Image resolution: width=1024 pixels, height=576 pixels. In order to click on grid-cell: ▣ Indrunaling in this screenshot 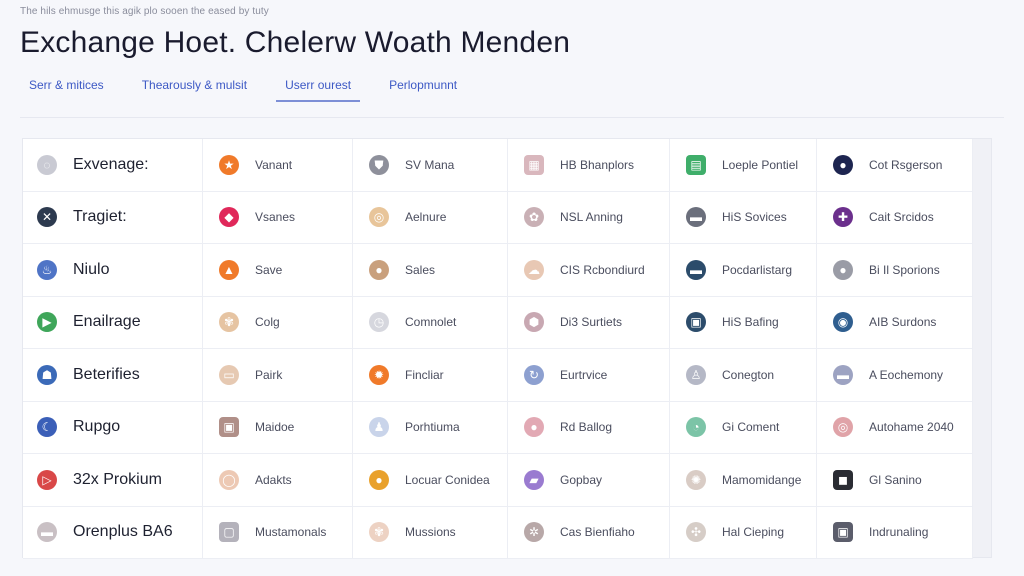, I will do `click(895, 532)`.